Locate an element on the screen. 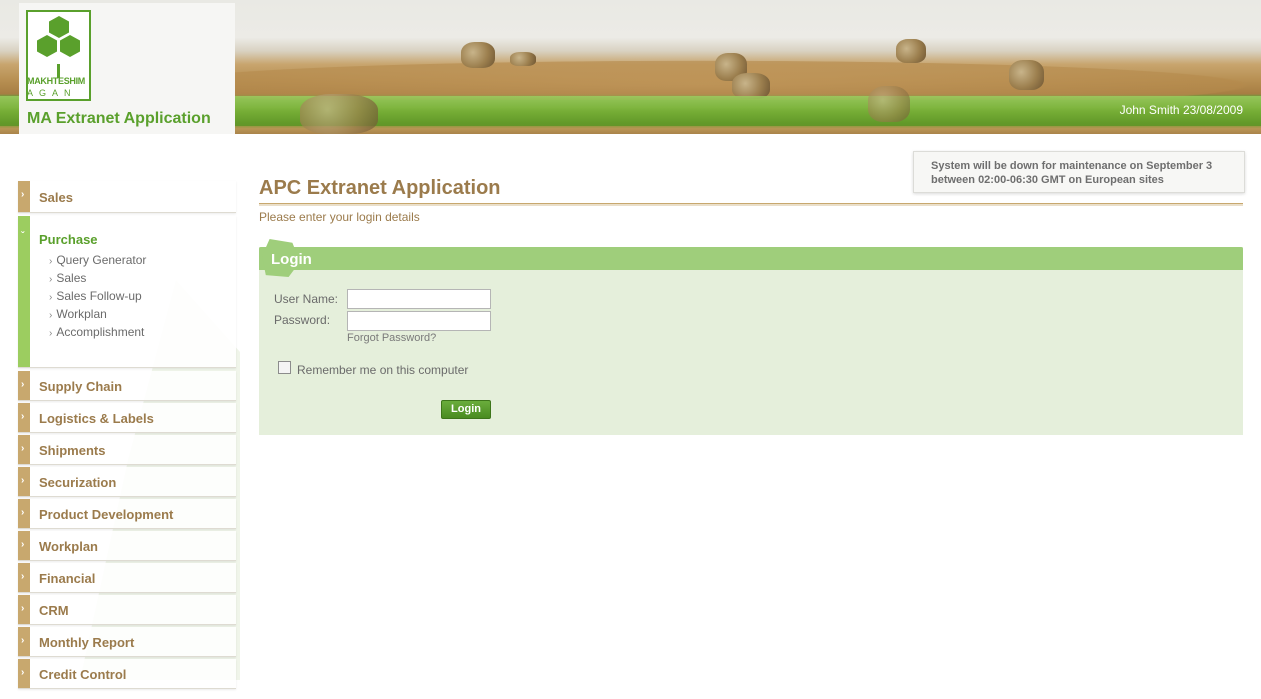  page-title: APC Extranet Application is located at coordinates (380, 188).